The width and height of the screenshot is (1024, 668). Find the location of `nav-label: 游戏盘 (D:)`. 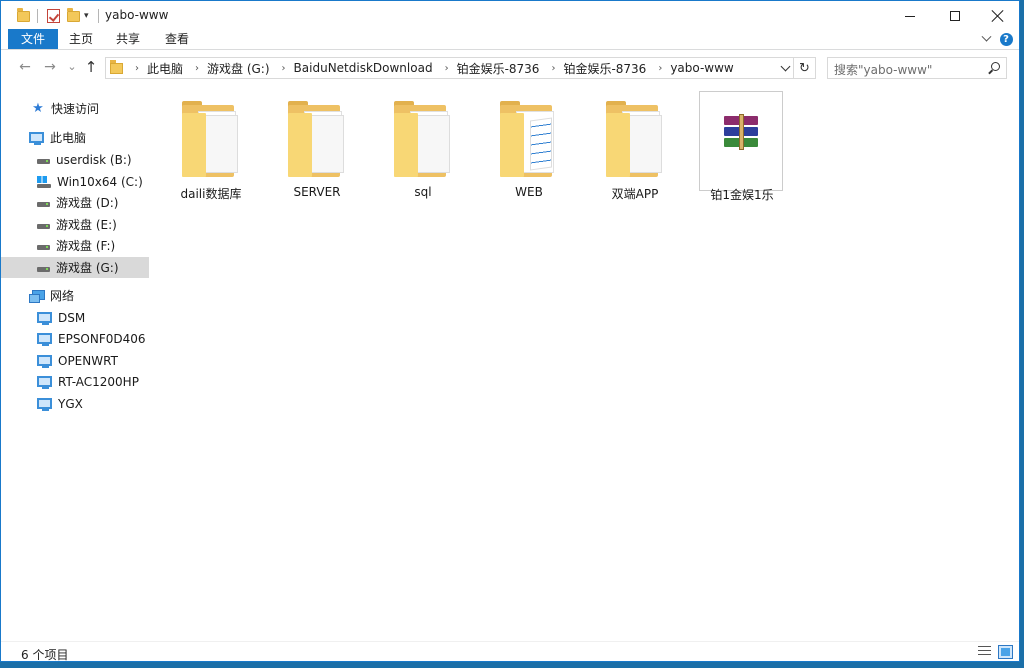

nav-label: 游戏盘 (D:) is located at coordinates (87, 203).